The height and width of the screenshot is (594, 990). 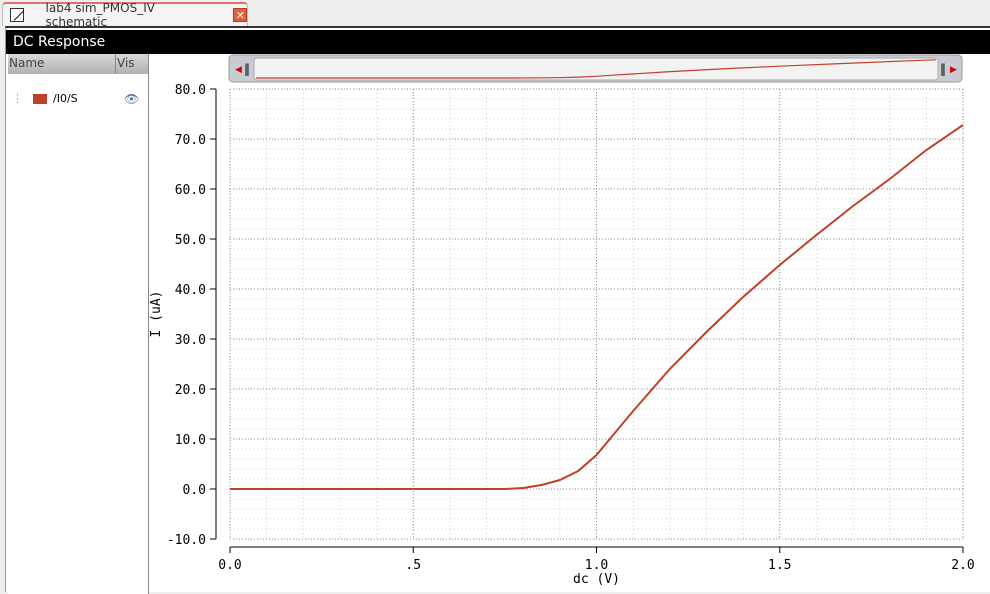 What do you see at coordinates (596, 565) in the screenshot?
I see `x-tick-label: 1.0` at bounding box center [596, 565].